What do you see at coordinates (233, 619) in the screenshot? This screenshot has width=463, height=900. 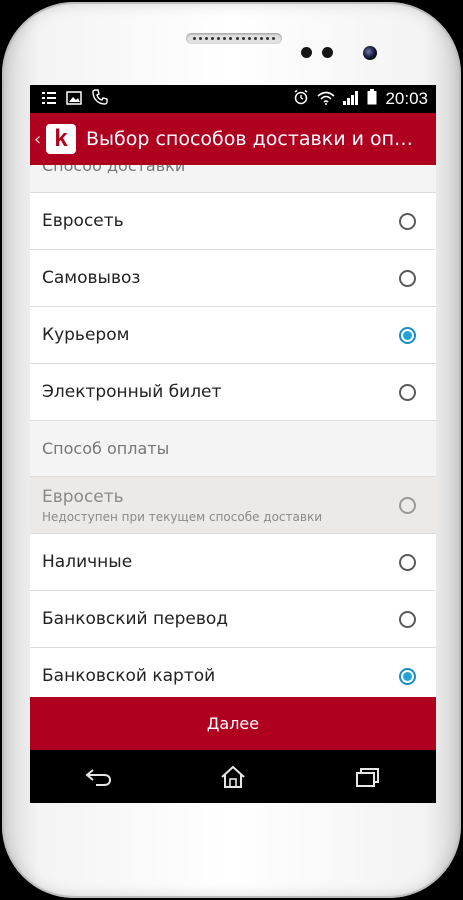 I see `payment-option-bank-transfer: Банковский перевод` at bounding box center [233, 619].